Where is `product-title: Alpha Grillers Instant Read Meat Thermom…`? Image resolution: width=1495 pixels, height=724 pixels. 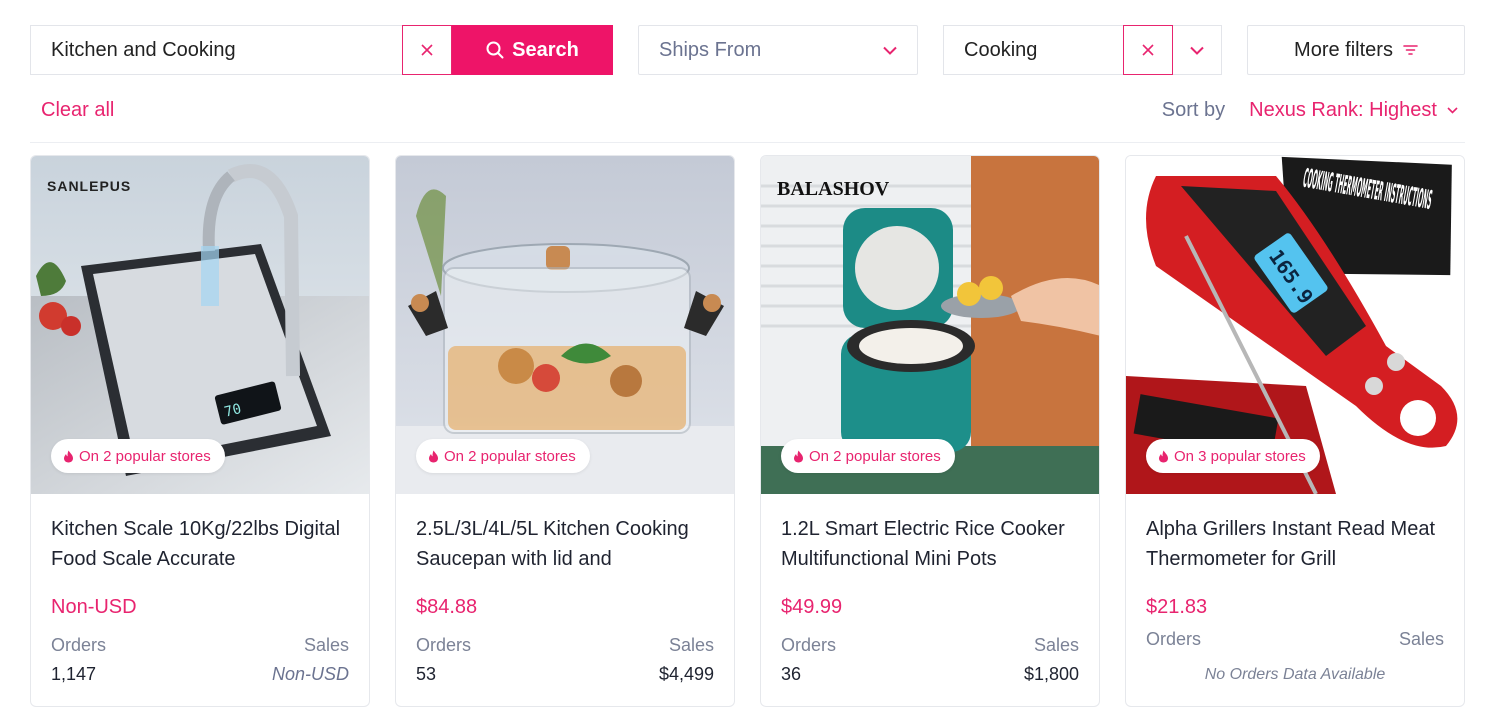 product-title: Alpha Grillers Instant Read Meat Thermom… is located at coordinates (1295, 544).